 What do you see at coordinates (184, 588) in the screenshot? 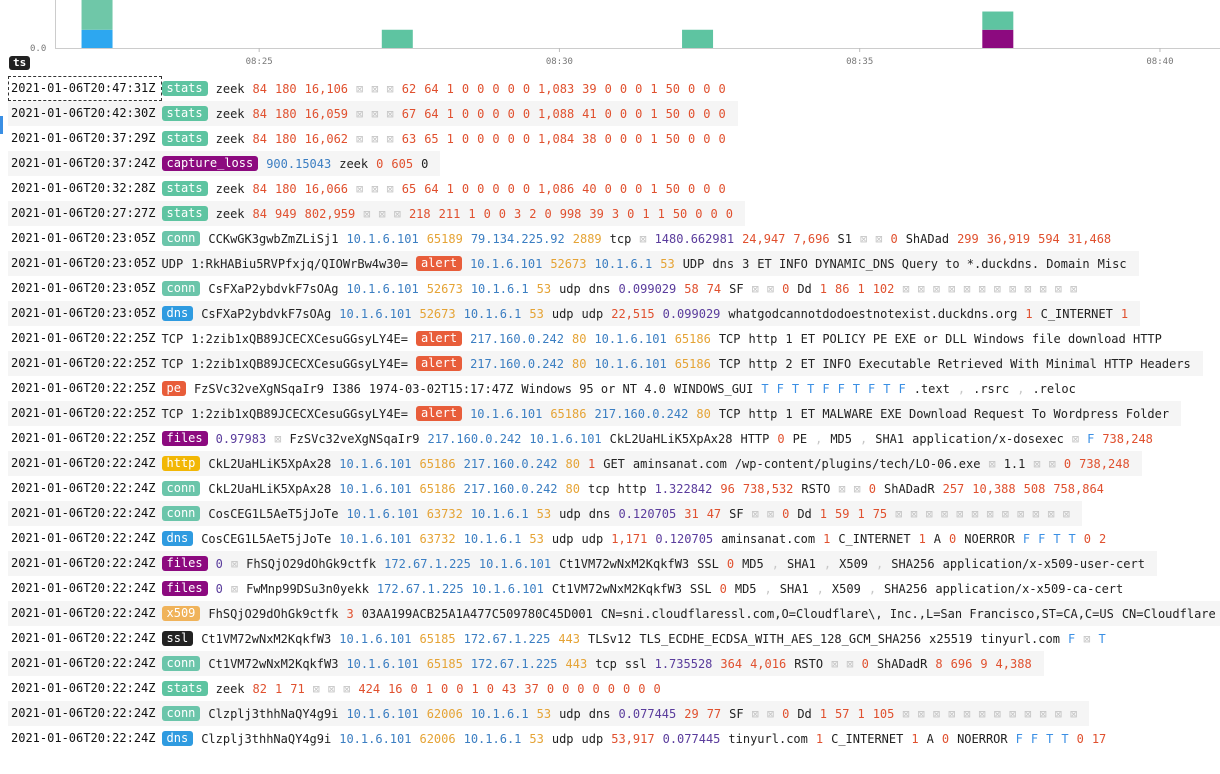
I see `log-type-badge: files` at bounding box center [184, 588].